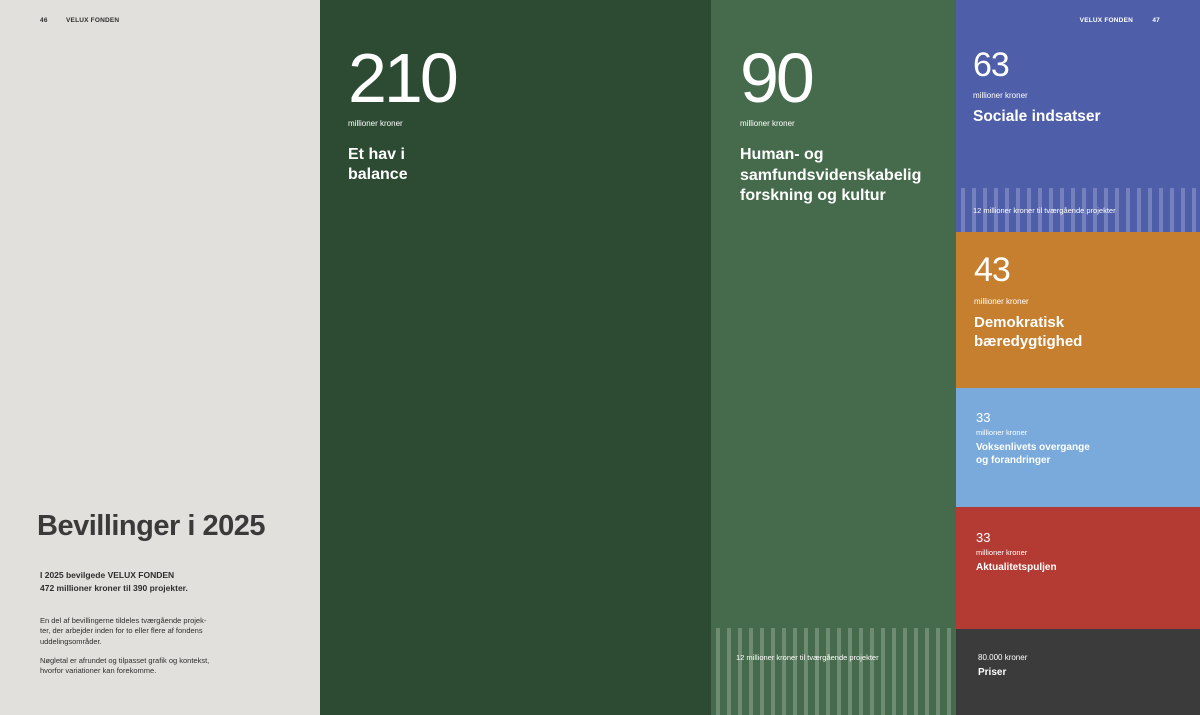  I want to click on allocation-block-aktualitet: 33 millioner kroner Aktualitetspuljen, so click(1078, 568).